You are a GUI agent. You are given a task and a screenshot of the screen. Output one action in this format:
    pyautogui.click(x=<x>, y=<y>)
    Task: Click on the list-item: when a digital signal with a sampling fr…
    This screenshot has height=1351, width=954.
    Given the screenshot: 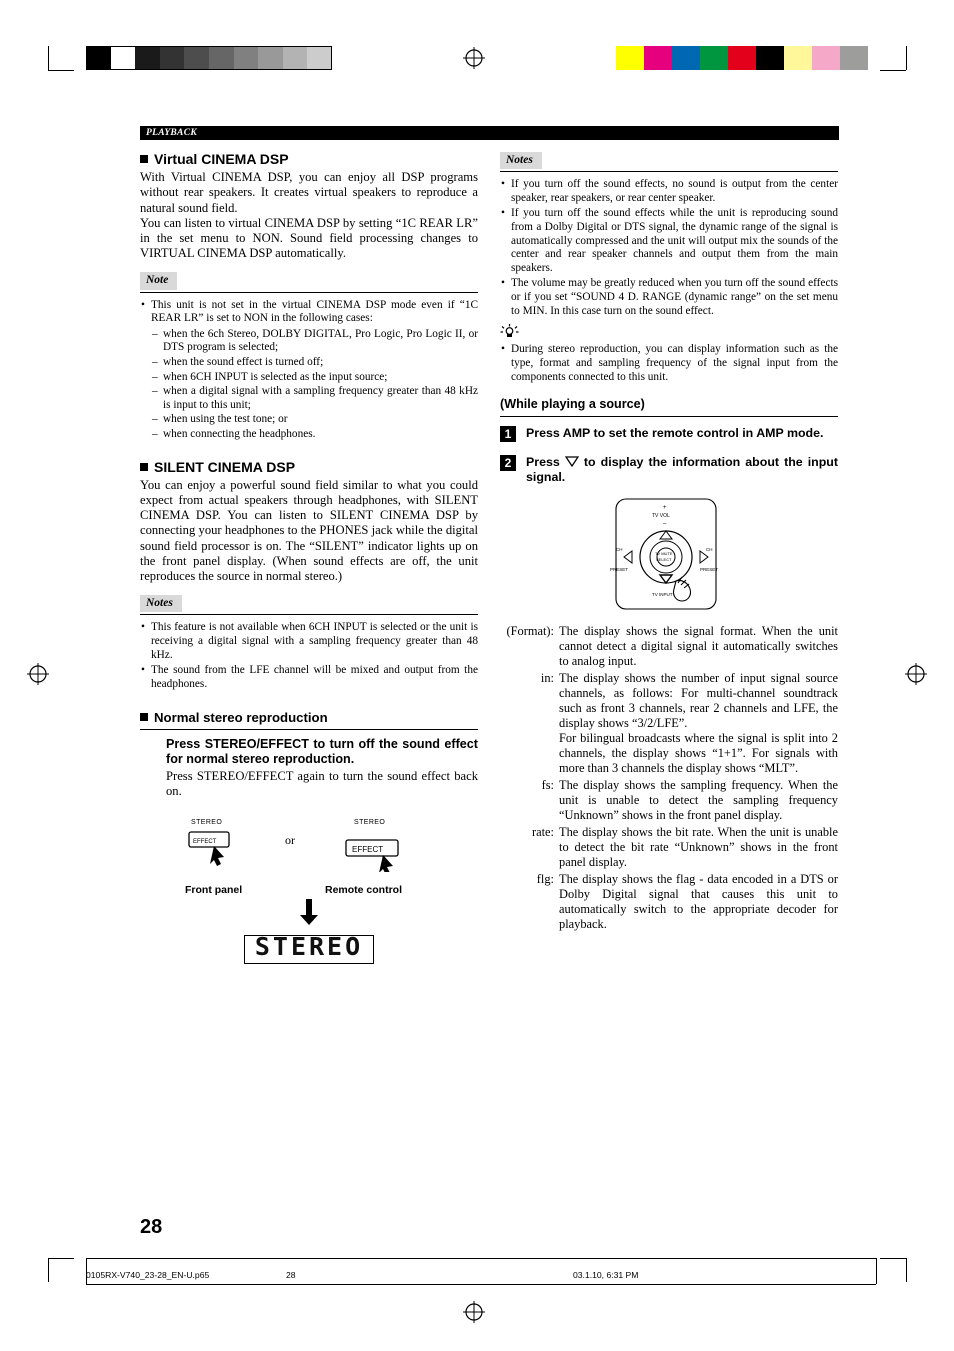 What is the action you would take?
    pyautogui.click(x=314, y=398)
    